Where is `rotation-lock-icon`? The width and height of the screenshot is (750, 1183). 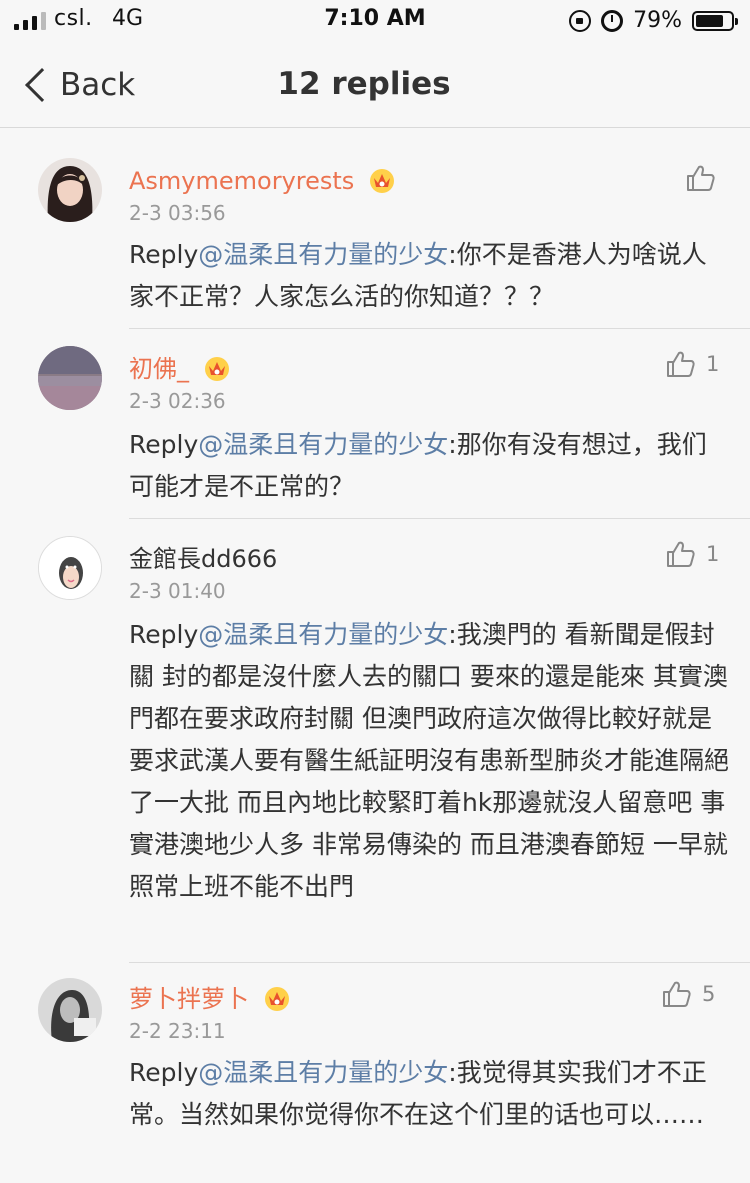
rotation-lock-icon is located at coordinates (580, 20).